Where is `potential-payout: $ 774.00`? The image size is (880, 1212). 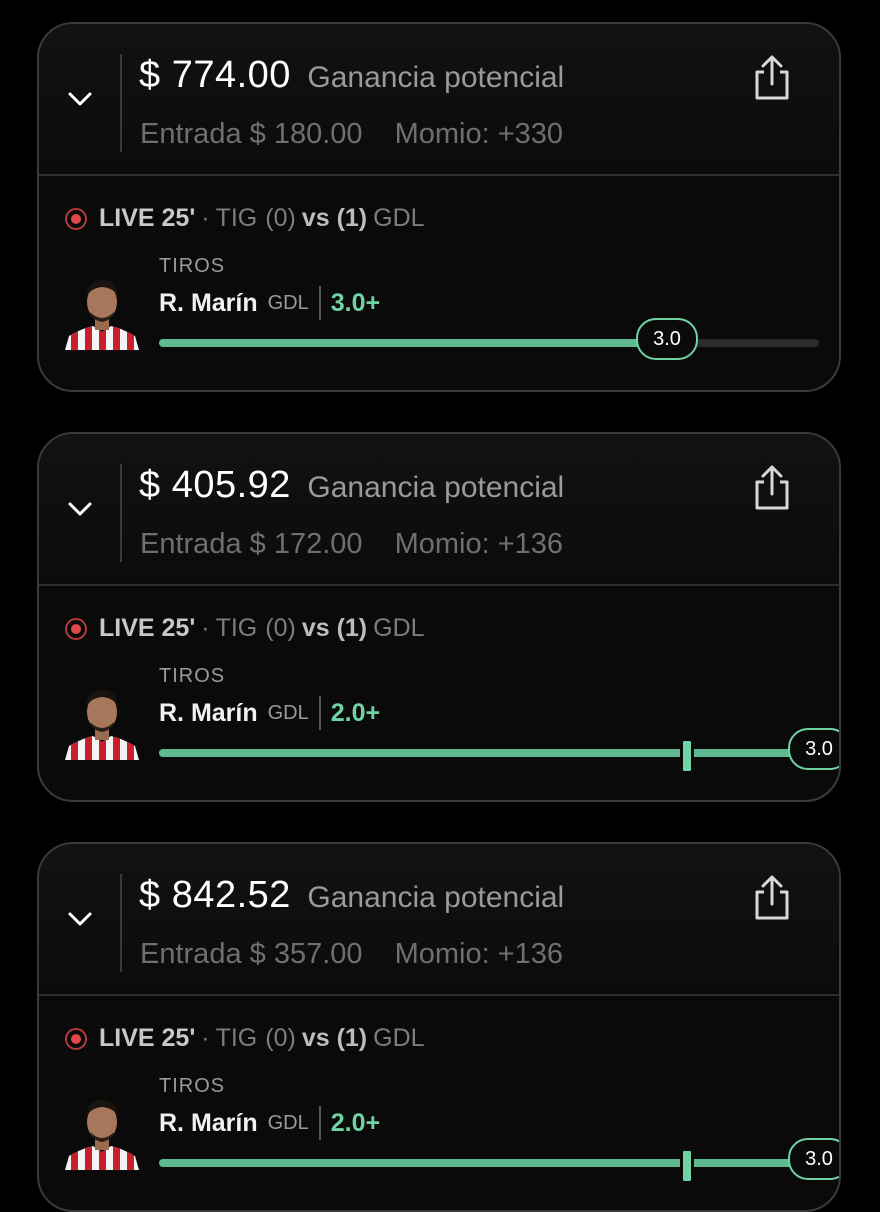
potential-payout: $ 774.00 is located at coordinates (215, 75).